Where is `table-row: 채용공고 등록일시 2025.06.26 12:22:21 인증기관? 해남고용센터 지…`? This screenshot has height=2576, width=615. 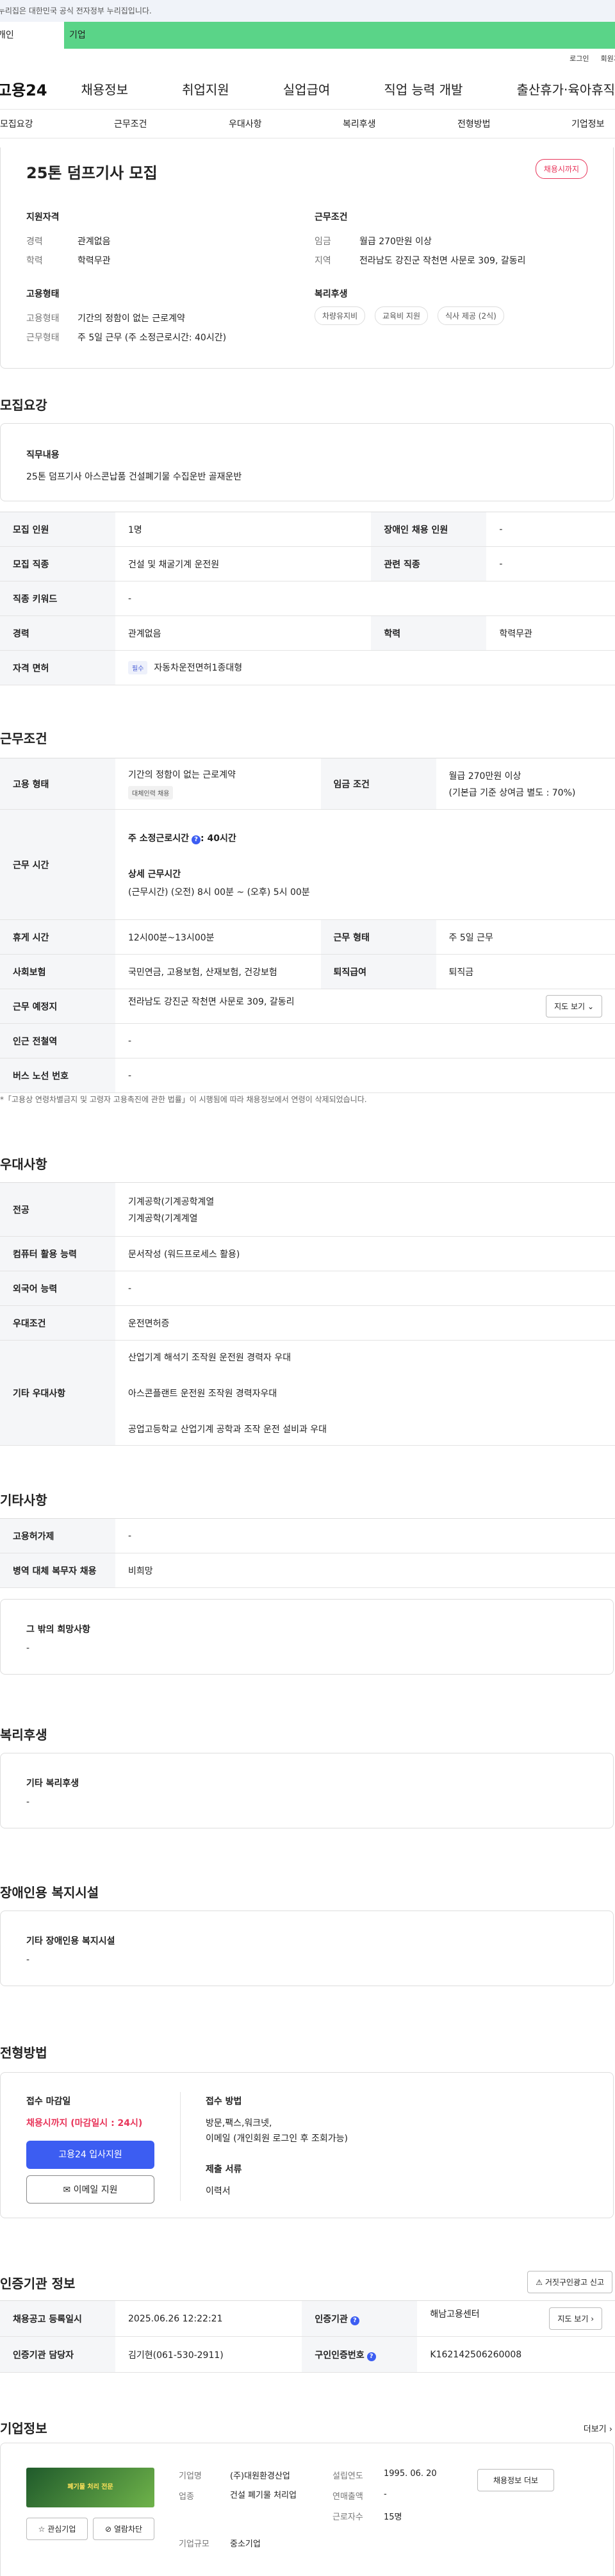
table-row: 채용공고 등록일시 2025.06.26 12:22:21 인증기관? 해남고용센터 지… is located at coordinates (307, 2318).